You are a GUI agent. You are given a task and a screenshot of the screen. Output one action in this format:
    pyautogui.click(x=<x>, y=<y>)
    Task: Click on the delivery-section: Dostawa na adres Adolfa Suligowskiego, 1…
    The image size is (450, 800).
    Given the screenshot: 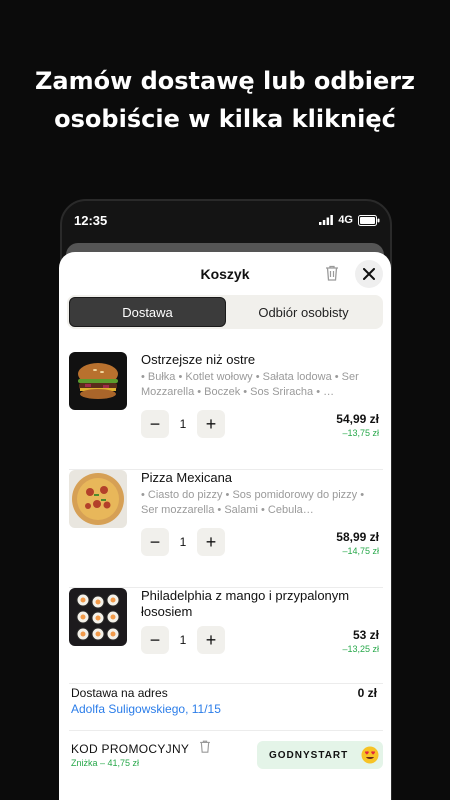 What is the action you would take?
    pyautogui.click(x=226, y=708)
    